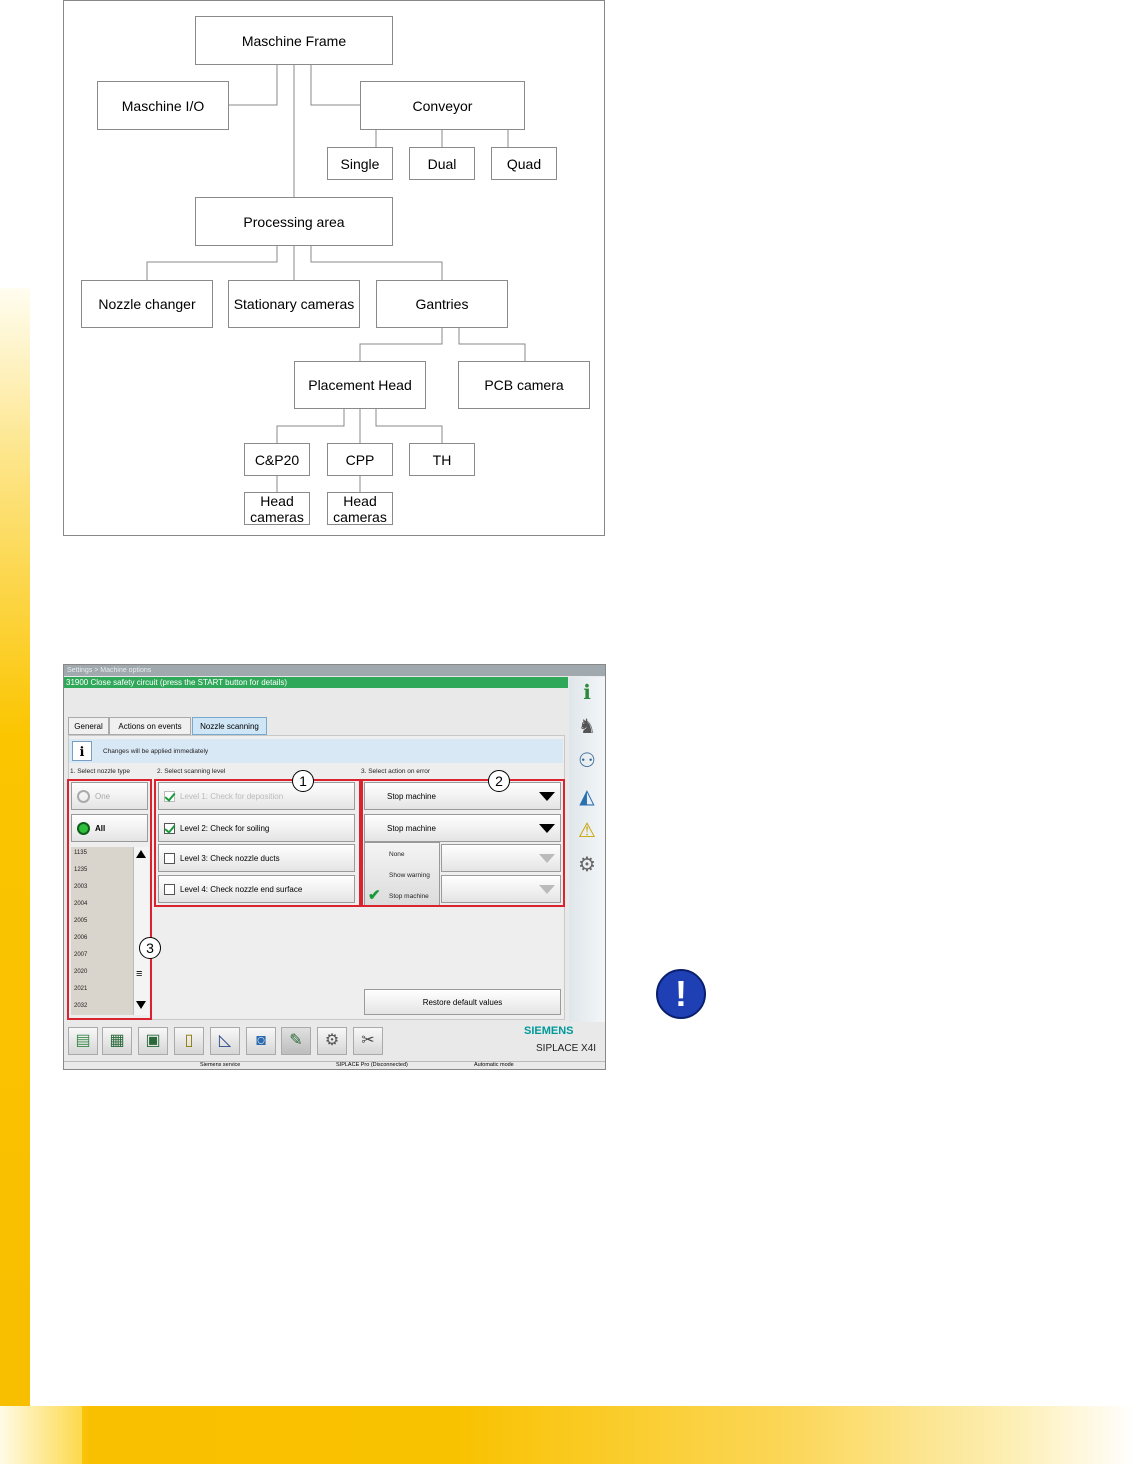 The image size is (1136, 1464). Describe the element at coordinates (117, 1041) in the screenshot. I see `grid-icon: ▦` at that location.